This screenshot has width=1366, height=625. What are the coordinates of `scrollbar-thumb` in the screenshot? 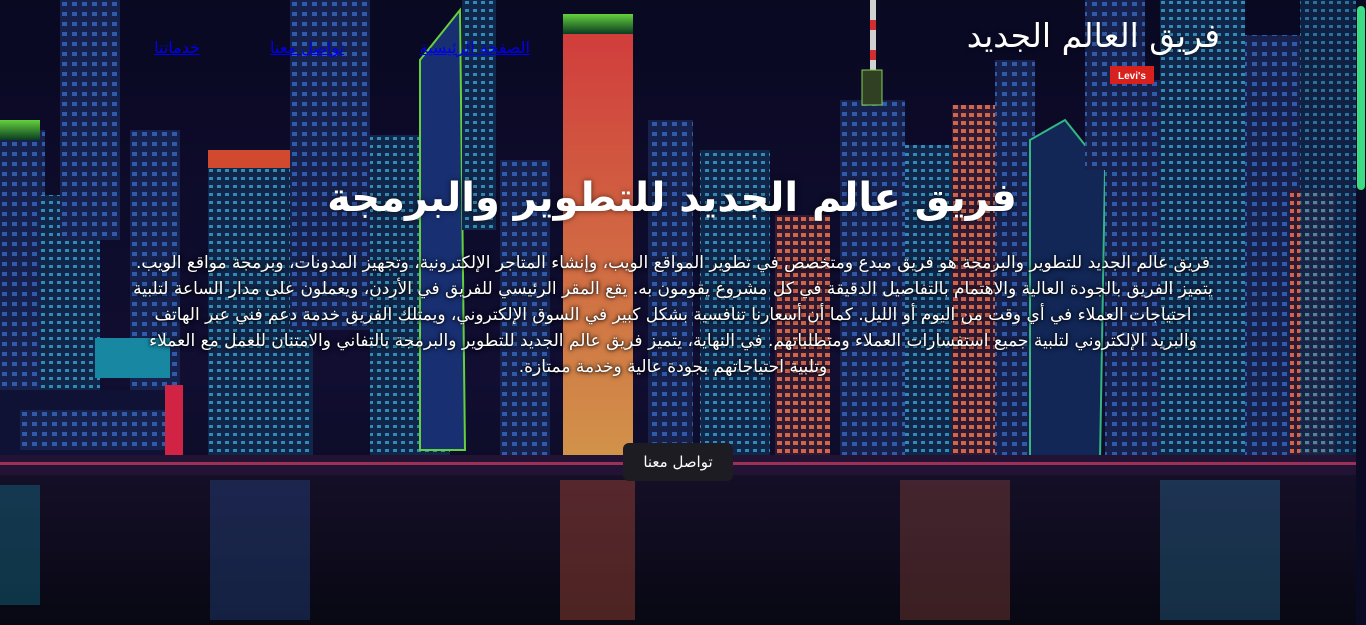 It's located at (1361, 98).